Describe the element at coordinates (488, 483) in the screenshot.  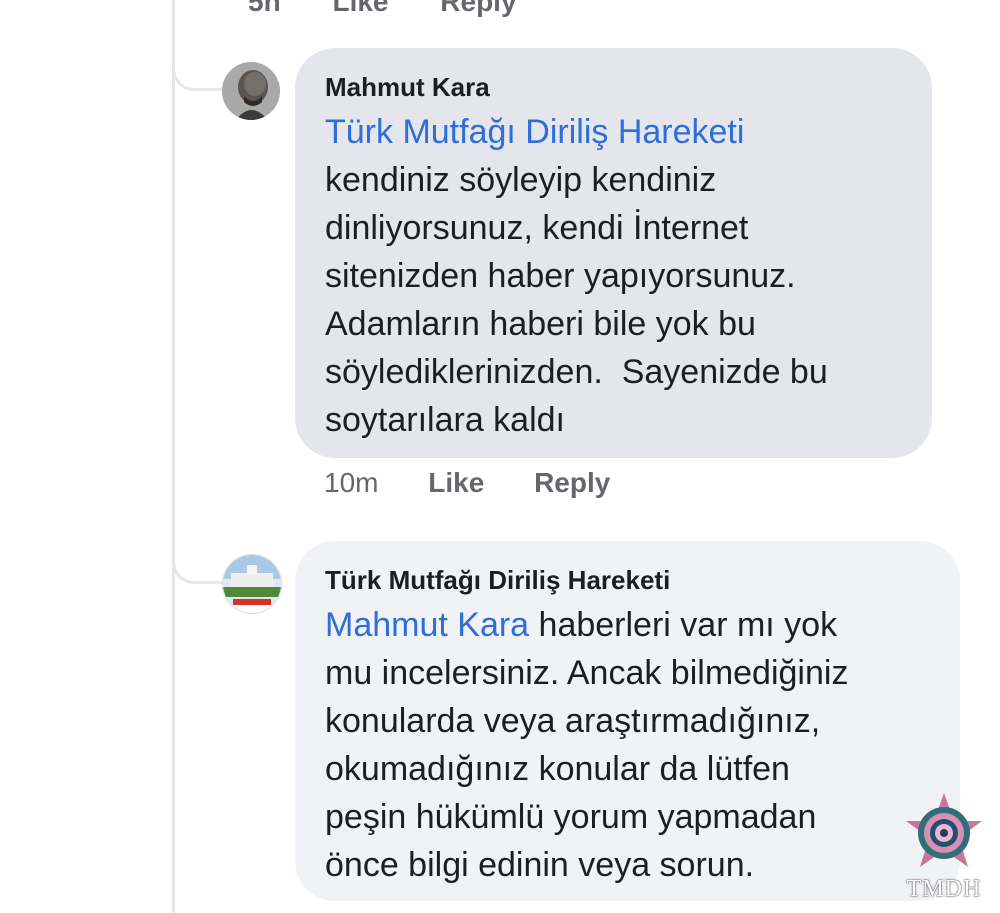
I see `comment-actions: 10m Like Reply` at that location.